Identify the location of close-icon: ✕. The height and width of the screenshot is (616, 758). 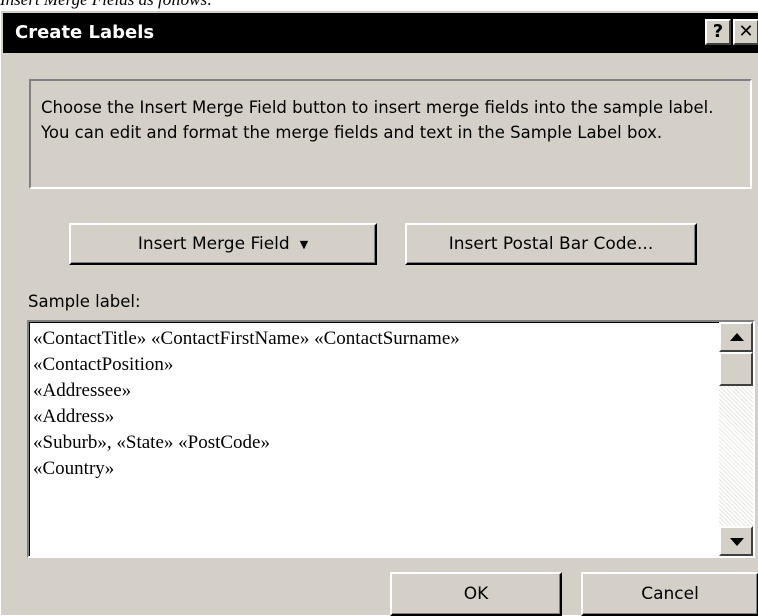
(746, 31).